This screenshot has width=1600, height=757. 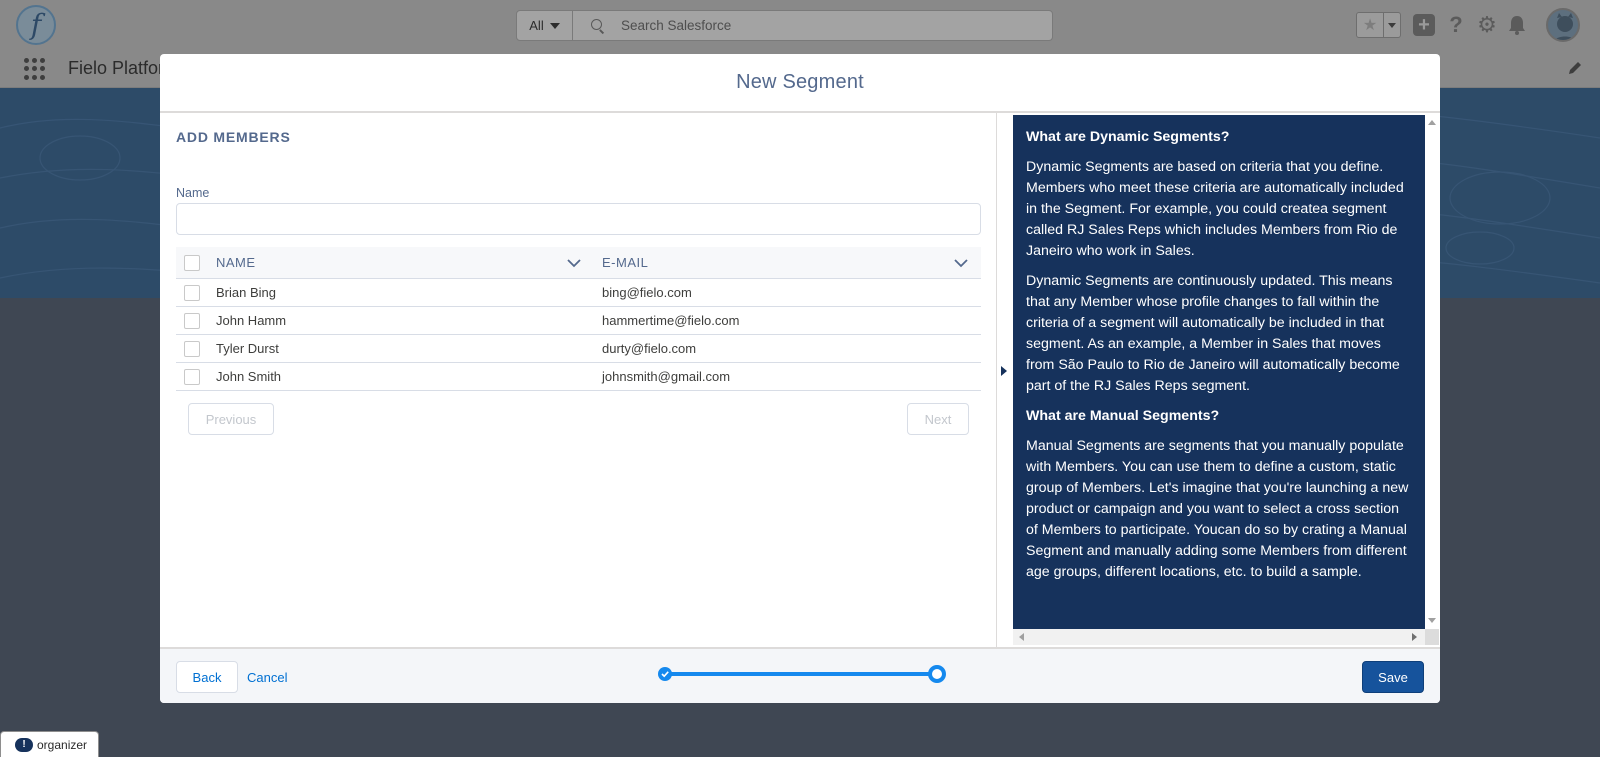 I want to click on fielo-logo: f, so click(x=36, y=25).